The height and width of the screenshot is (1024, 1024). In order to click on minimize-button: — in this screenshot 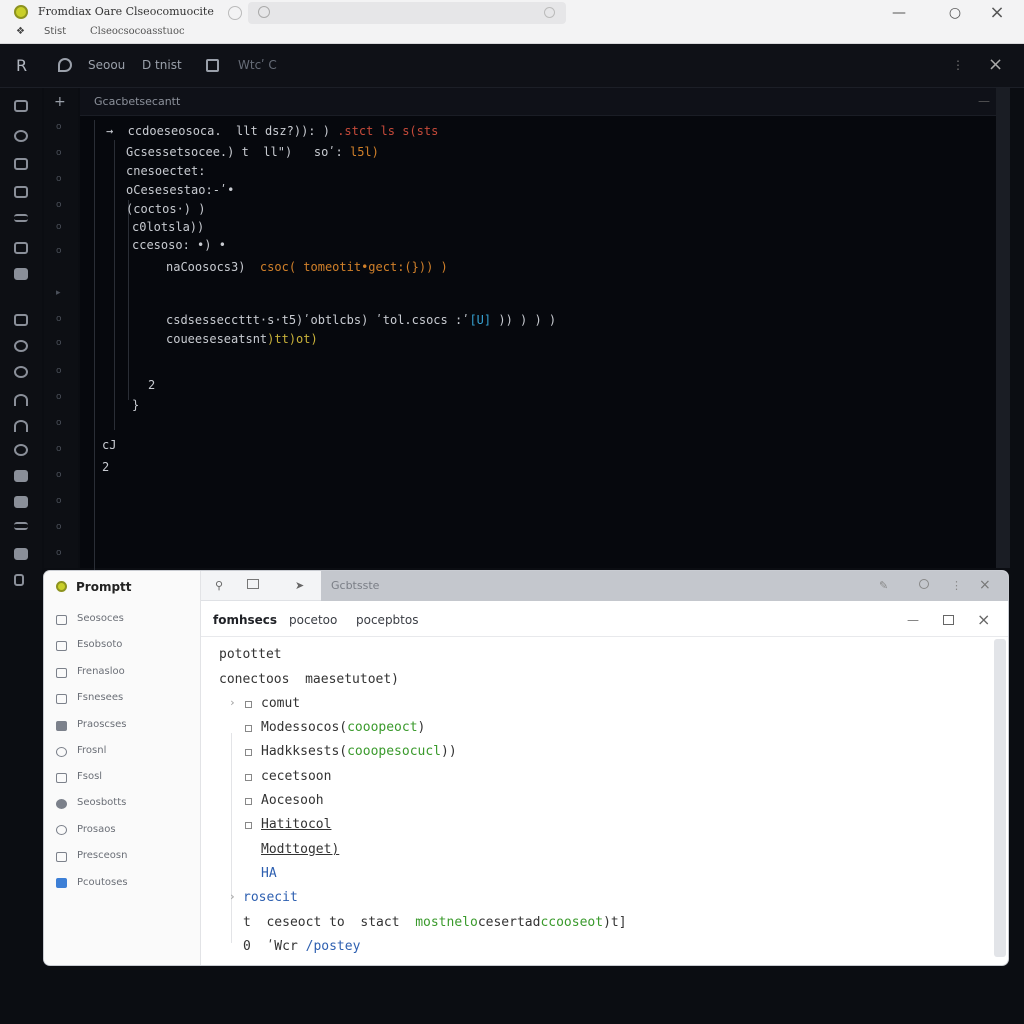, I will do `click(899, 13)`.